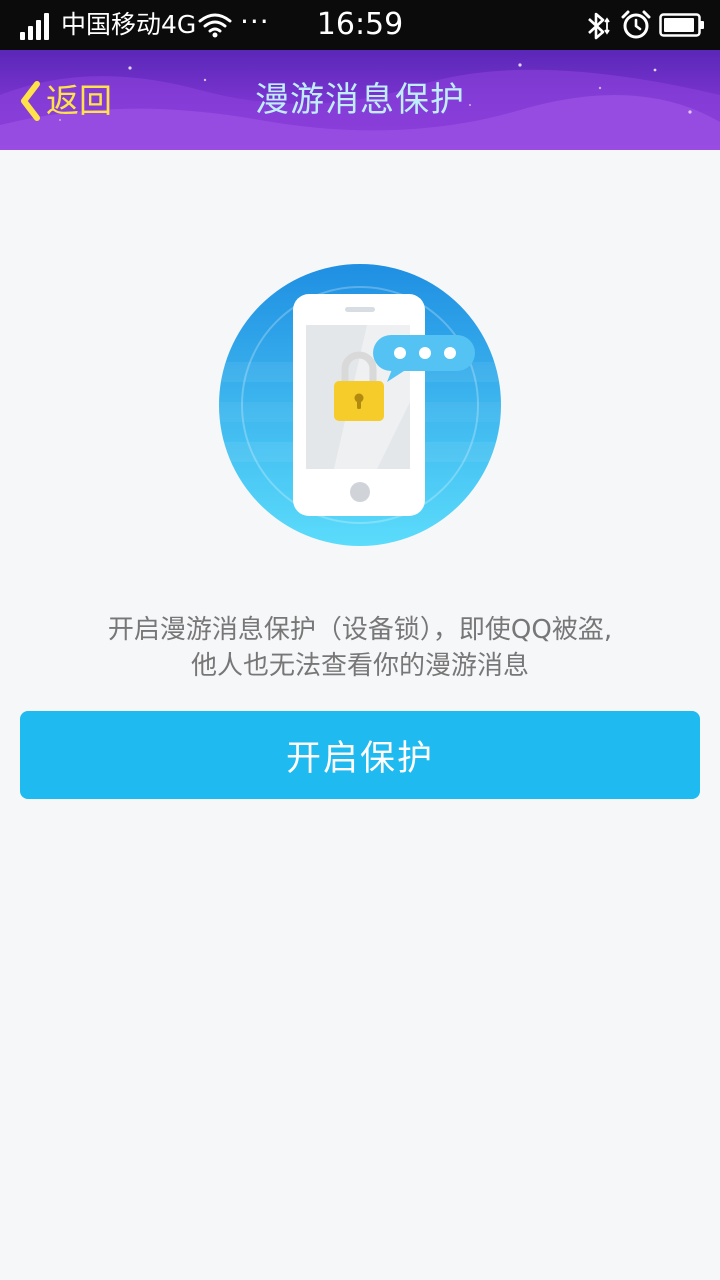  What do you see at coordinates (681, 25) in the screenshot?
I see `battery-icon` at bounding box center [681, 25].